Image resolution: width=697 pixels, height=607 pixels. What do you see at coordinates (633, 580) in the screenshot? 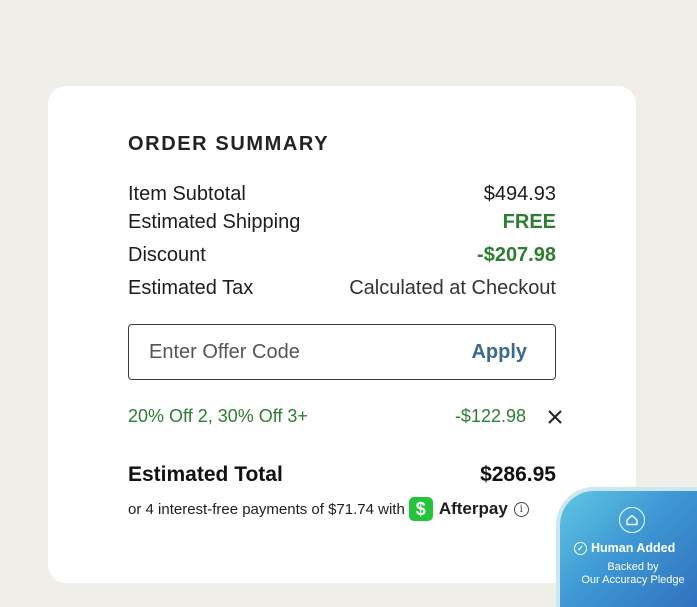
I see `badge-line-2: Our Accuracy Pledge` at bounding box center [633, 580].